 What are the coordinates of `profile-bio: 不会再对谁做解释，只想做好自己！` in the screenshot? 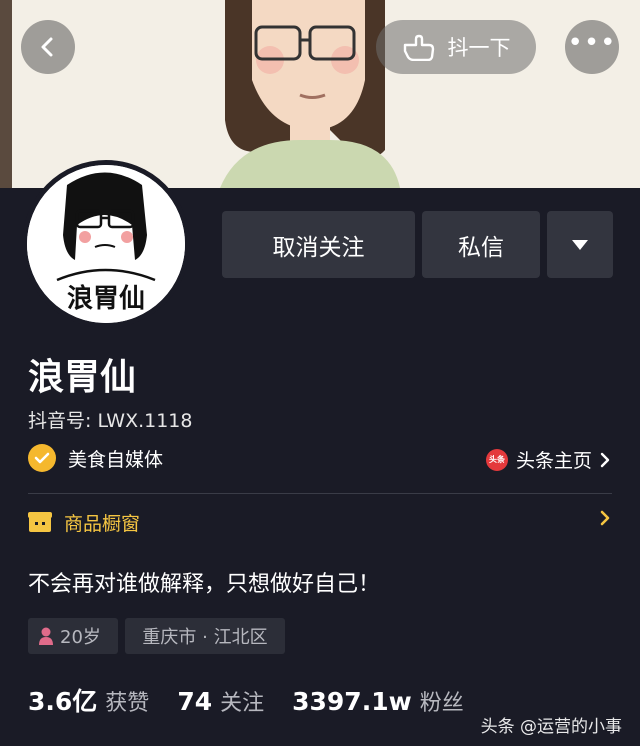 It's located at (204, 584).